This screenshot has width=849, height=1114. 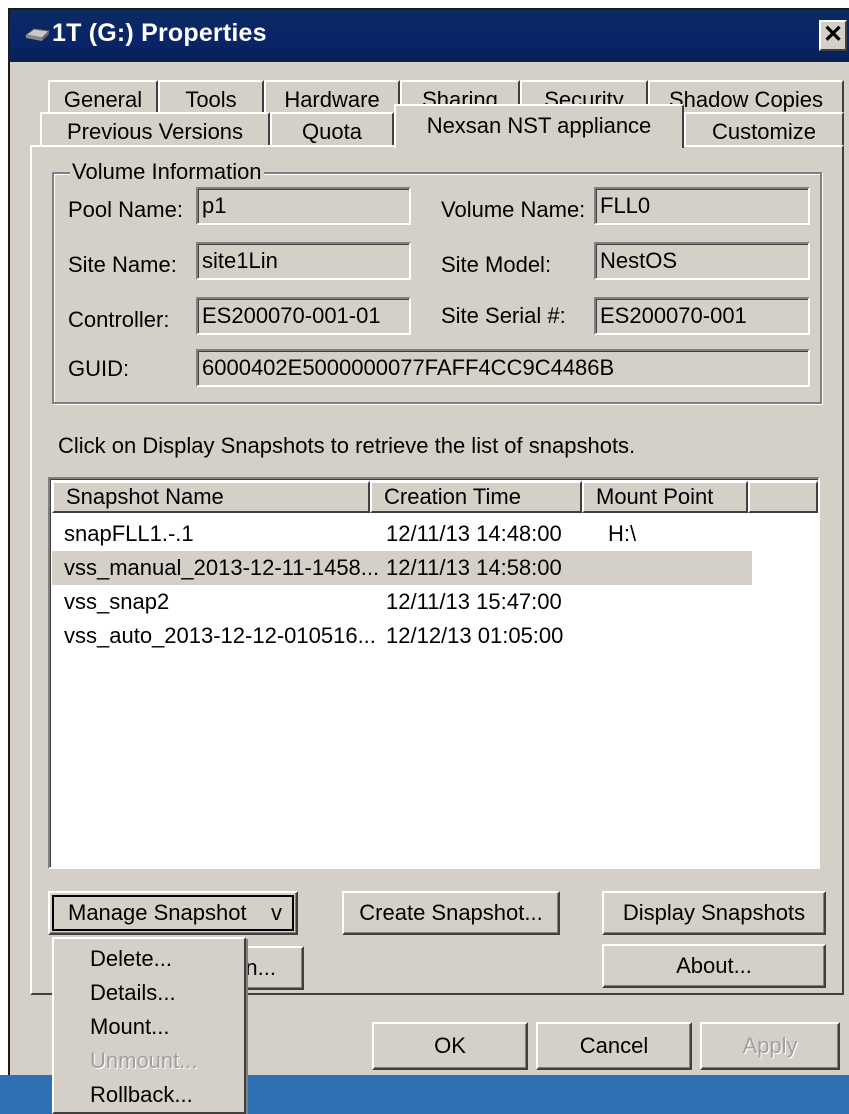 I want to click on column-header-label: Snapshot Name, so click(x=145, y=496).